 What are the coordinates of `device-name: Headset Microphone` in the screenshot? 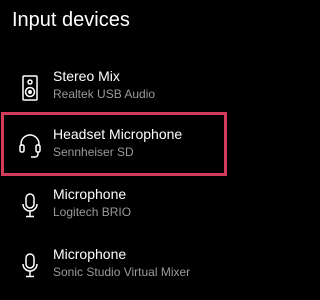 It's located at (118, 134).